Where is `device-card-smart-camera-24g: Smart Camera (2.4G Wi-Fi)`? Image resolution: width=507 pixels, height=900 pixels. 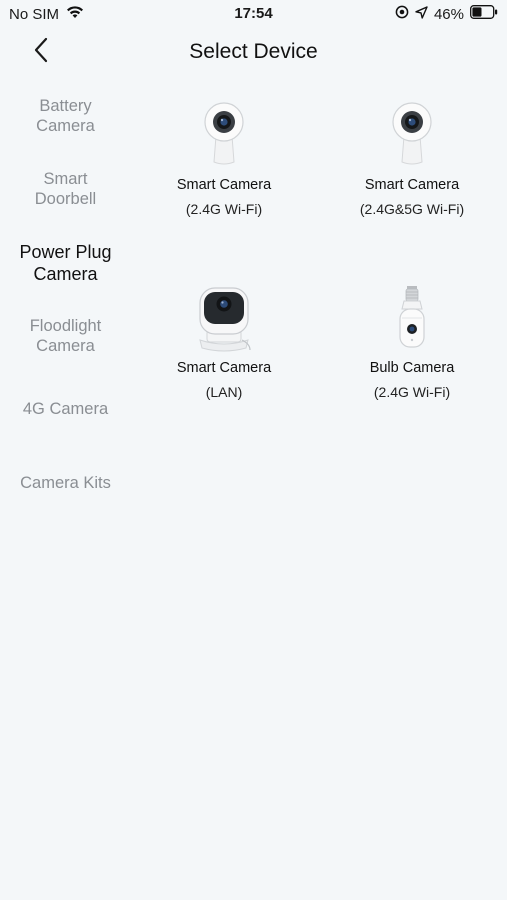 device-card-smart-camera-24g: Smart Camera (2.4G Wi-Fi) is located at coordinates (224, 157).